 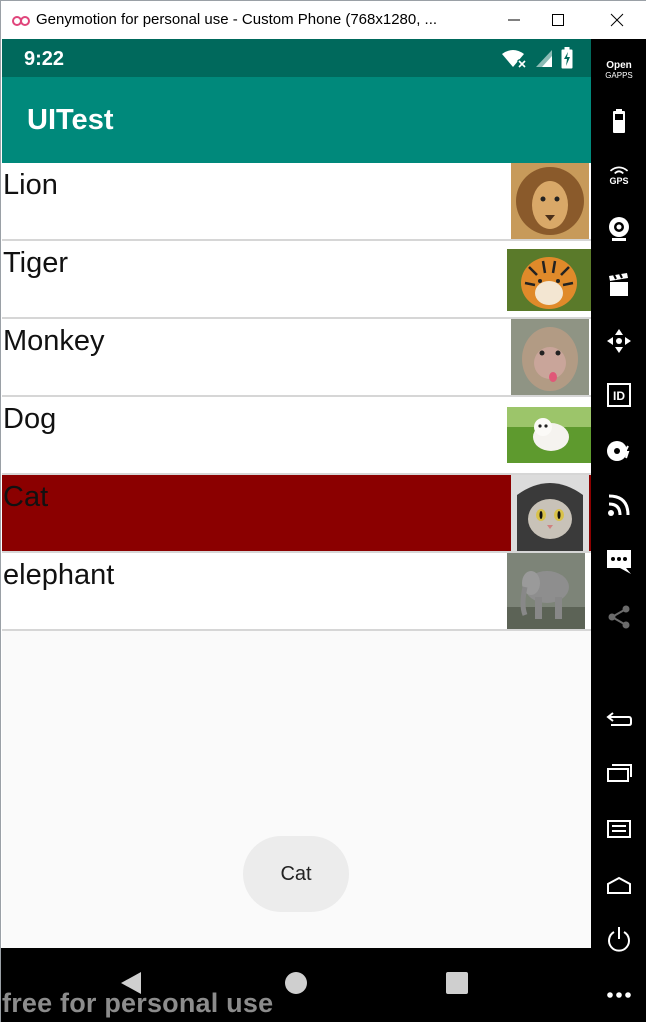 I want to click on dpad-button, so click(x=619, y=341).